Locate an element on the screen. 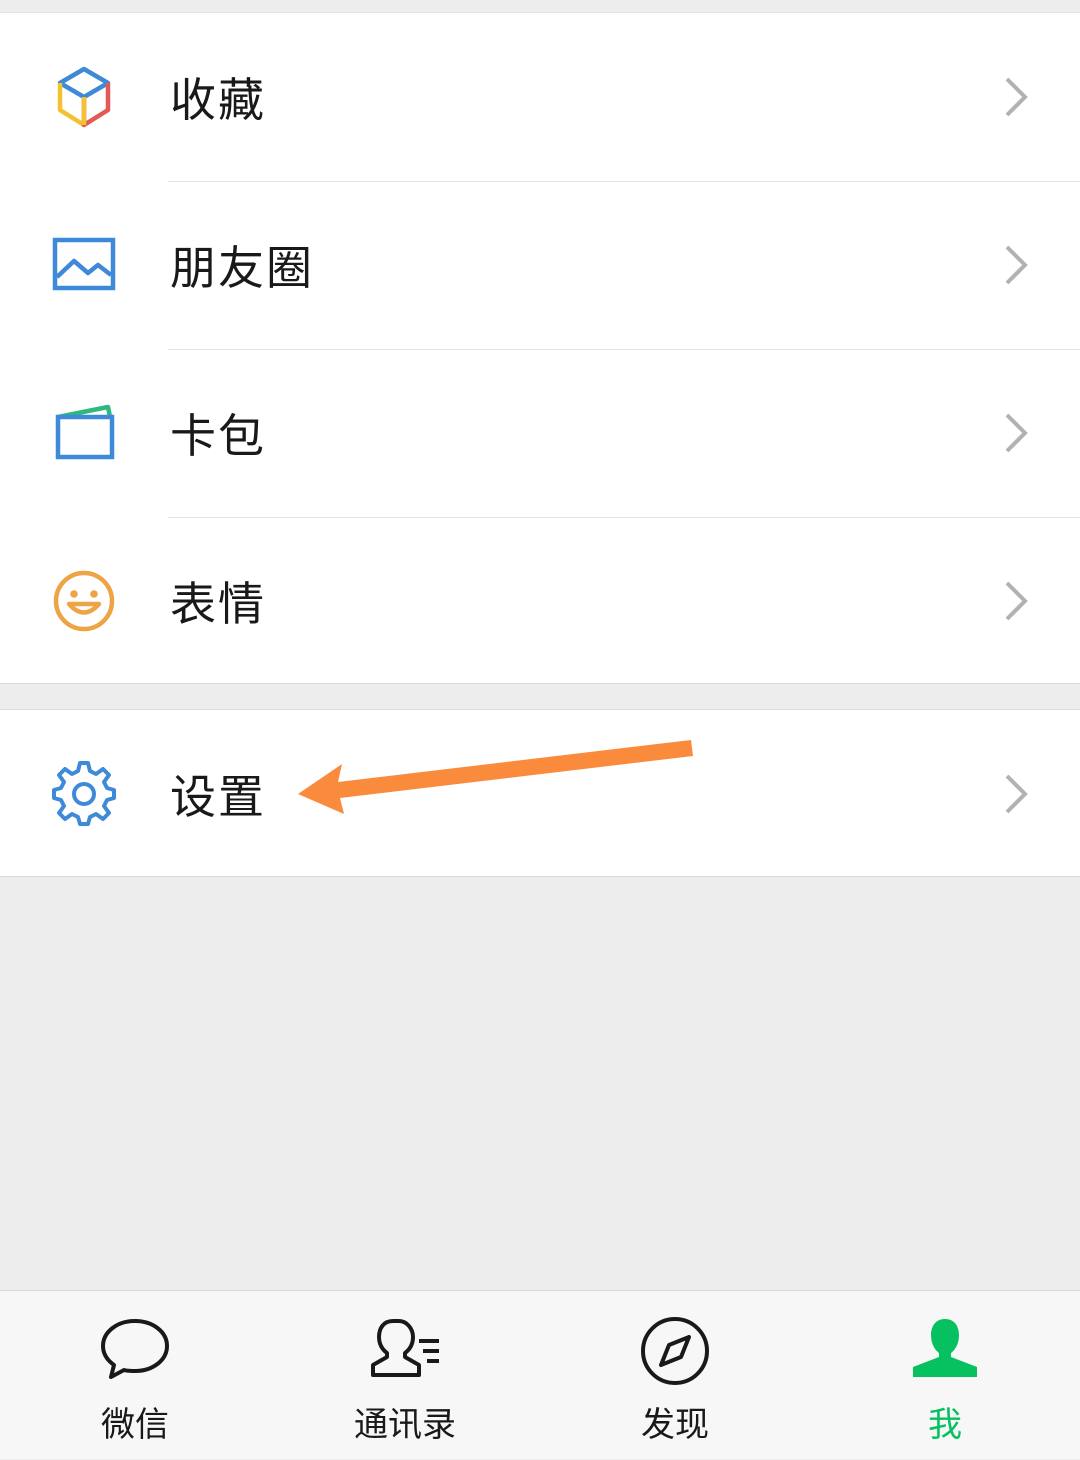 The width and height of the screenshot is (1080, 1460). menu-item-label: 卡包 is located at coordinates (218, 436).